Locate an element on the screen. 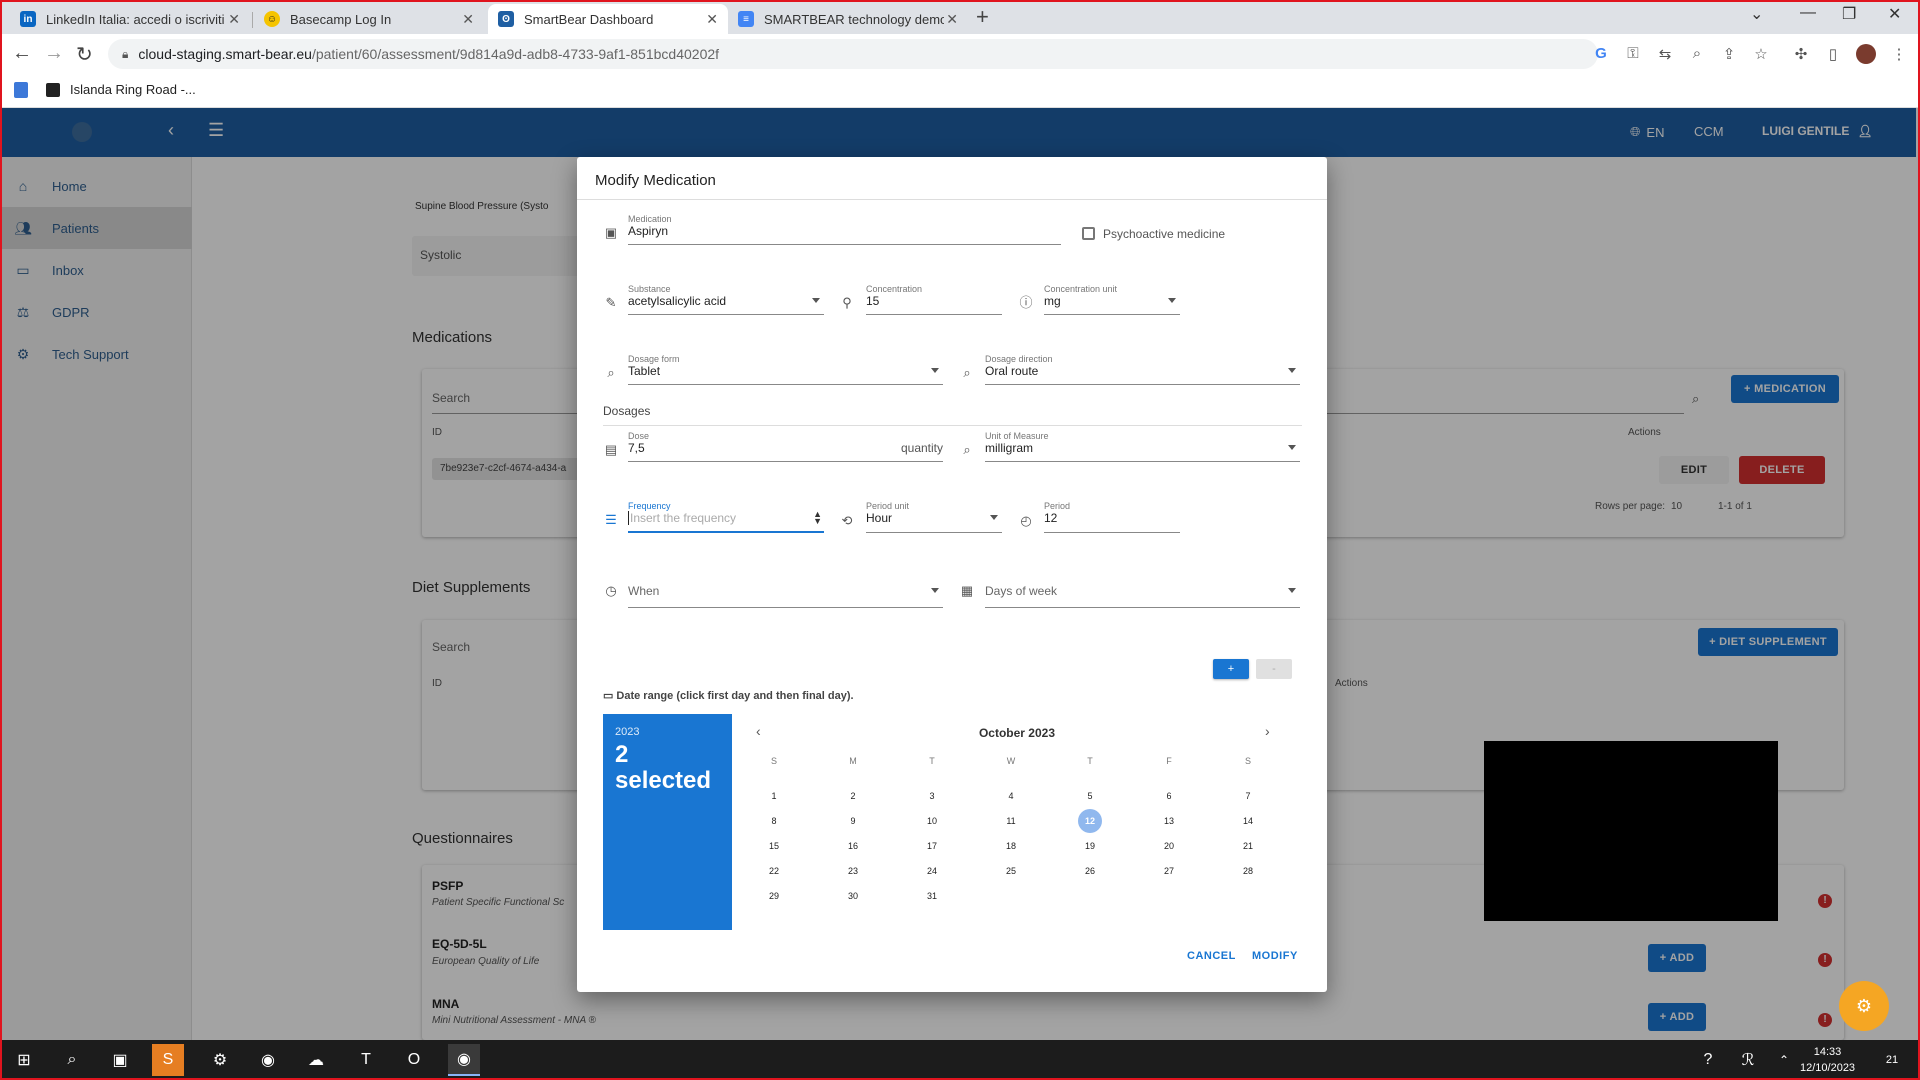 This screenshot has height=1080, width=1920. task-view-icon: ▣ is located at coordinates (120, 1060).